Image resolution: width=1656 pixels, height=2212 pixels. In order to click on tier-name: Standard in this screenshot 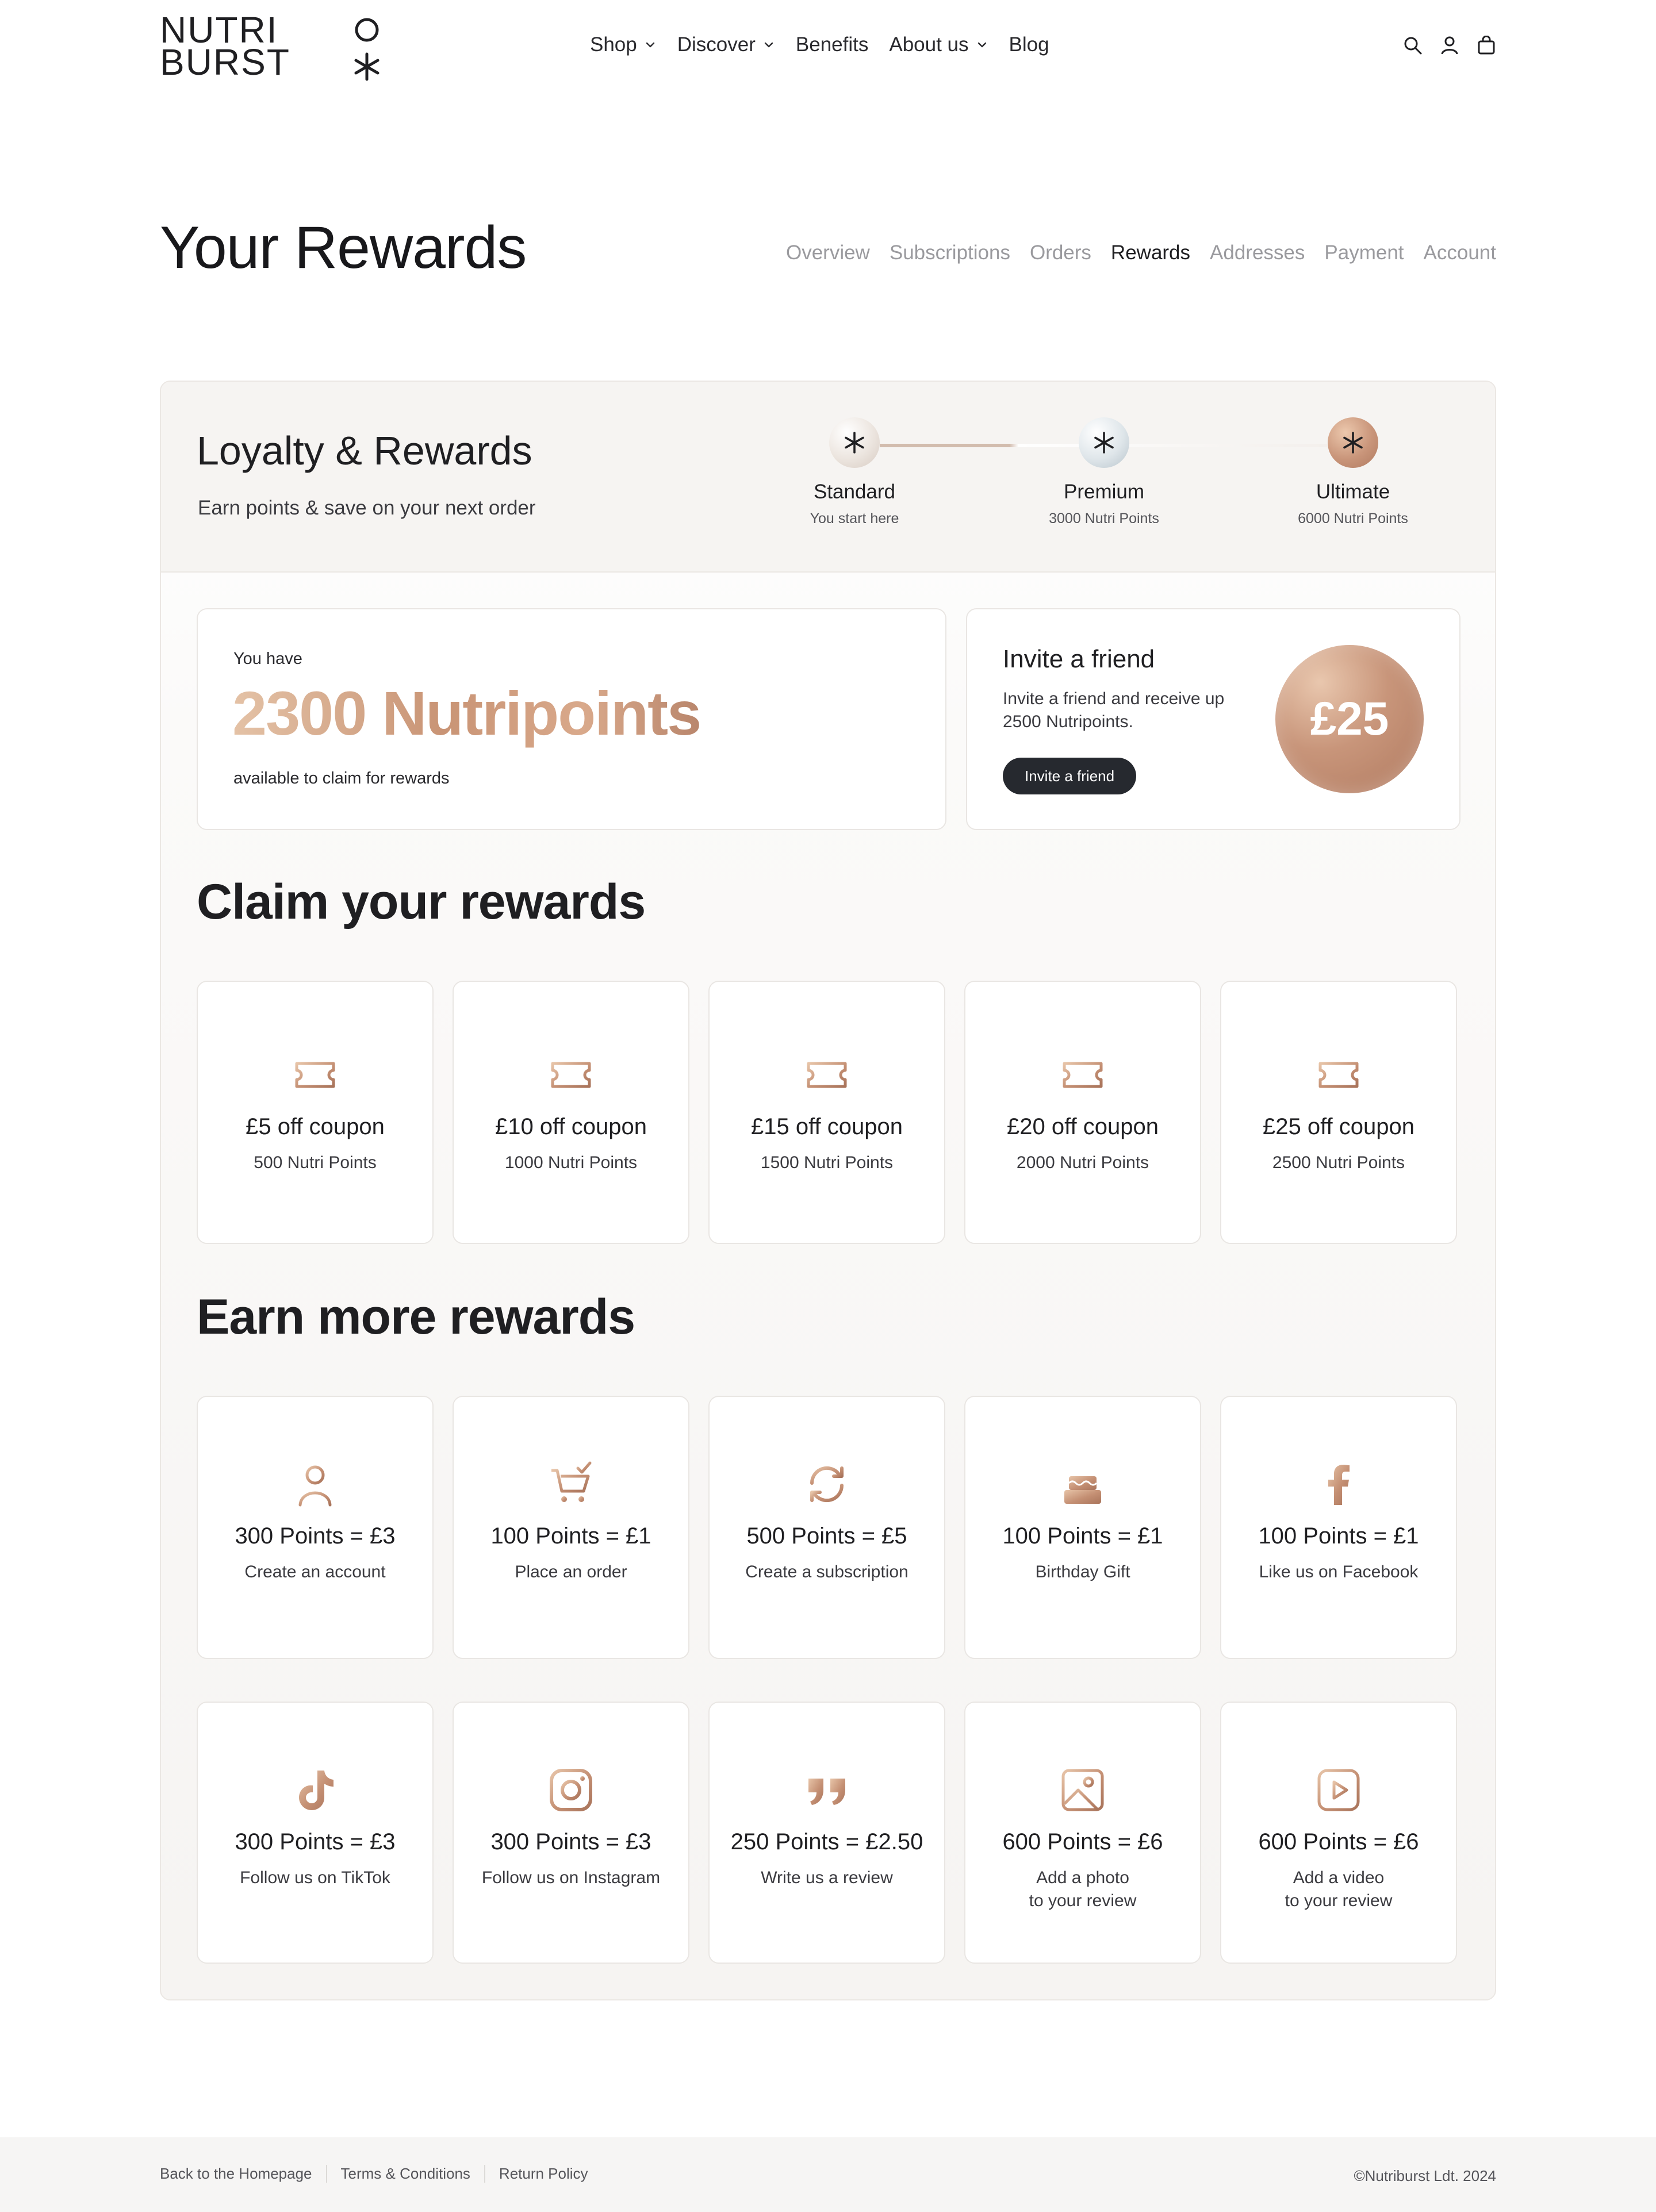, I will do `click(854, 492)`.